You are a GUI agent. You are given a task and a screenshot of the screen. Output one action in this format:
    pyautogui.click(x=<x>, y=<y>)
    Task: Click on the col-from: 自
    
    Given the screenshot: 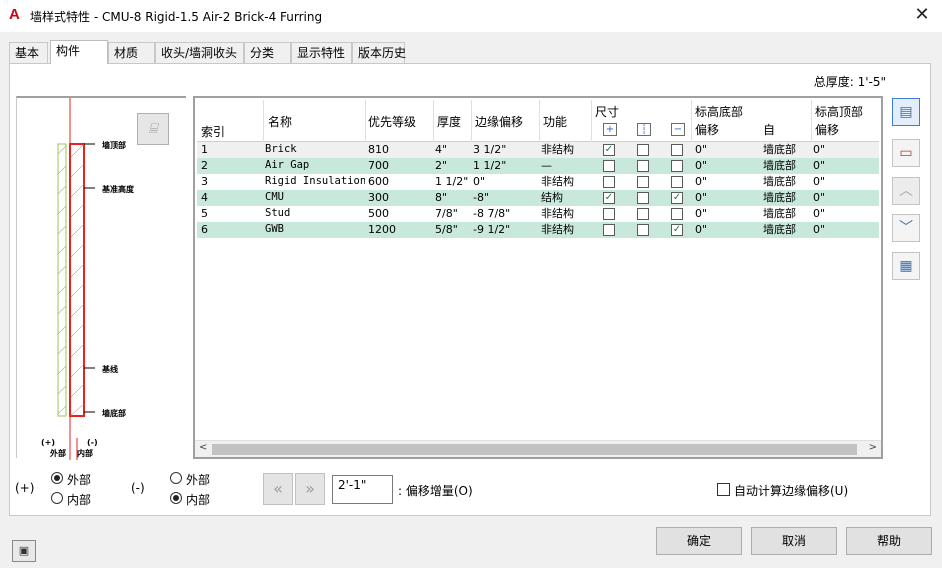 What is the action you would take?
    pyautogui.click(x=769, y=129)
    